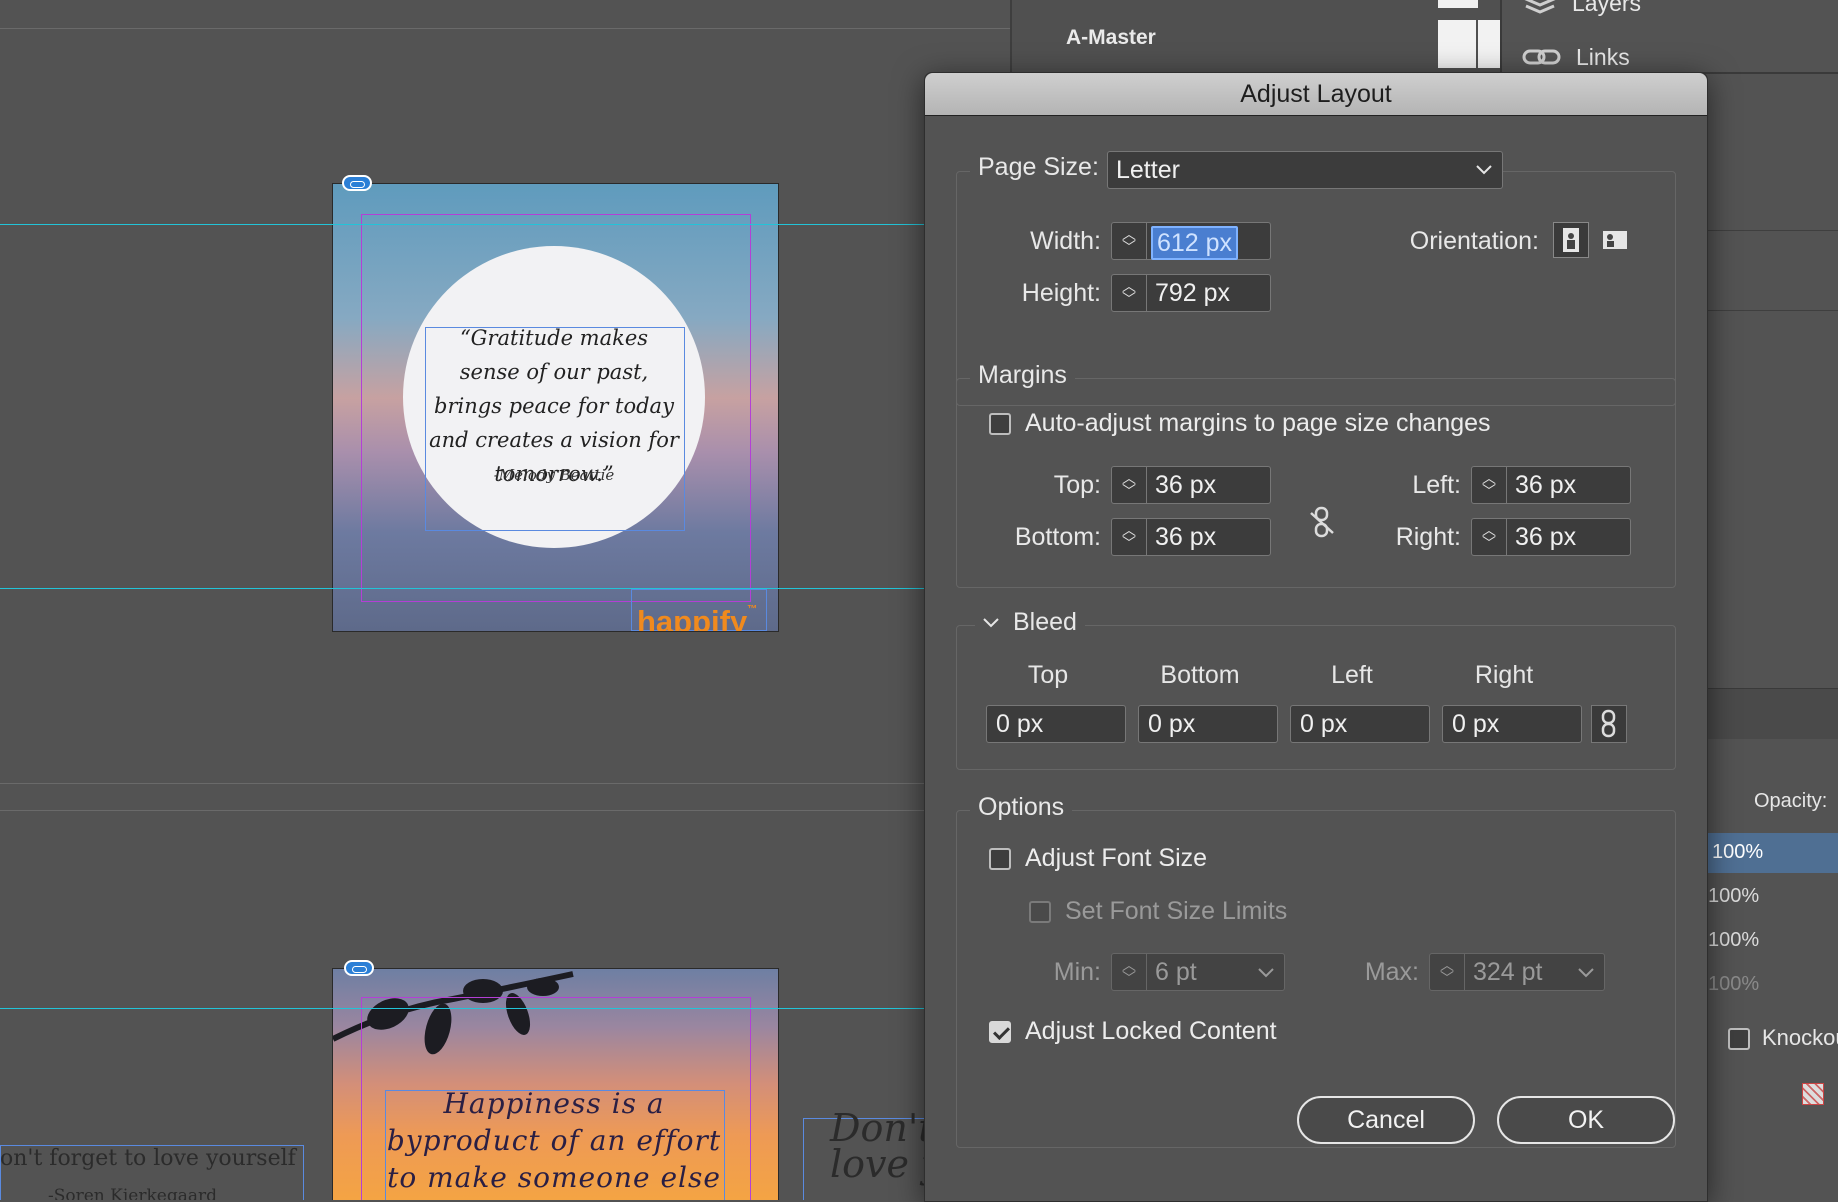 The image size is (1838, 1202). Describe the element at coordinates (1512, 724) in the screenshot. I see `bleed-right-input: 0 px` at that location.